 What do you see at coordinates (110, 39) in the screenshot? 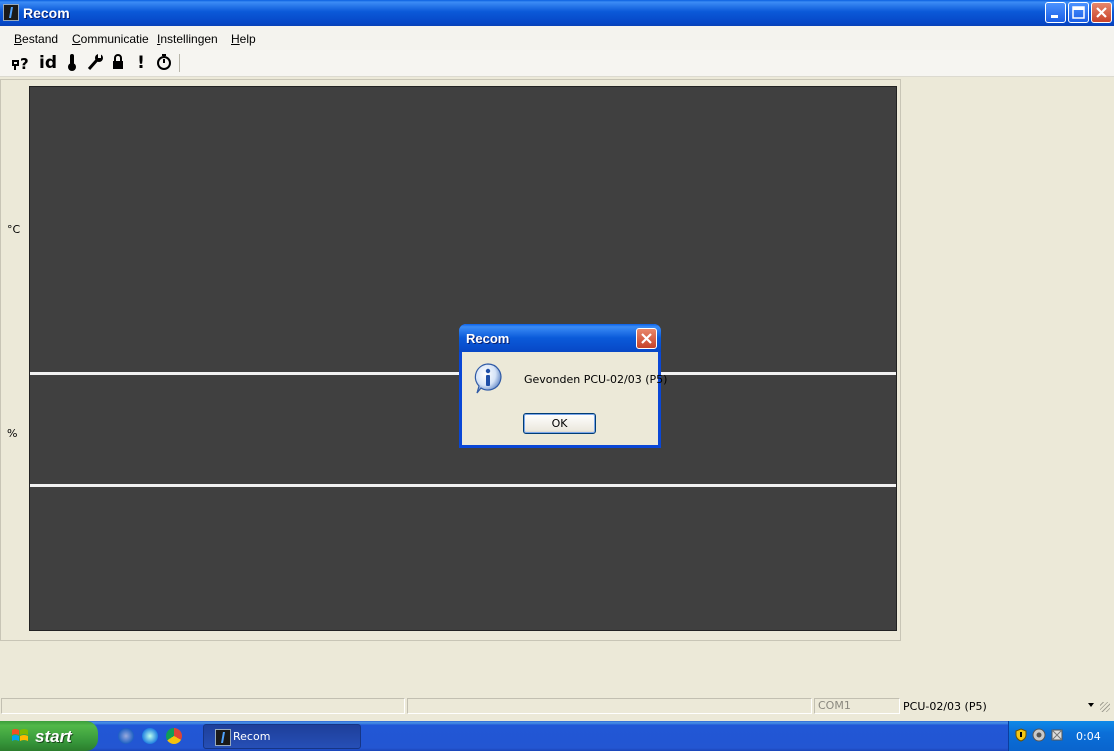
I see `menu-communicatie: Communicatie` at bounding box center [110, 39].